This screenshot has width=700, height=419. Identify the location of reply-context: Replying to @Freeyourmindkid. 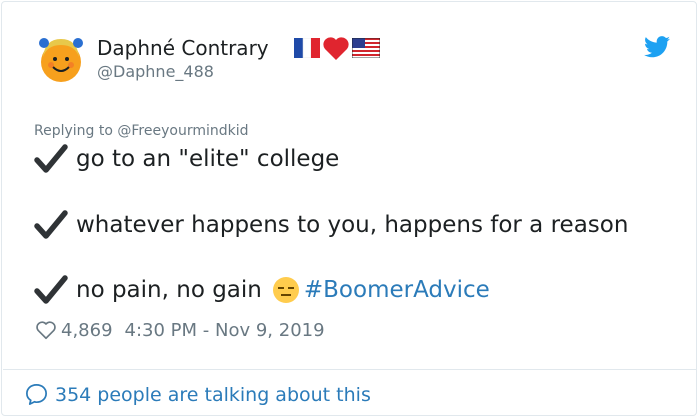
(141, 131).